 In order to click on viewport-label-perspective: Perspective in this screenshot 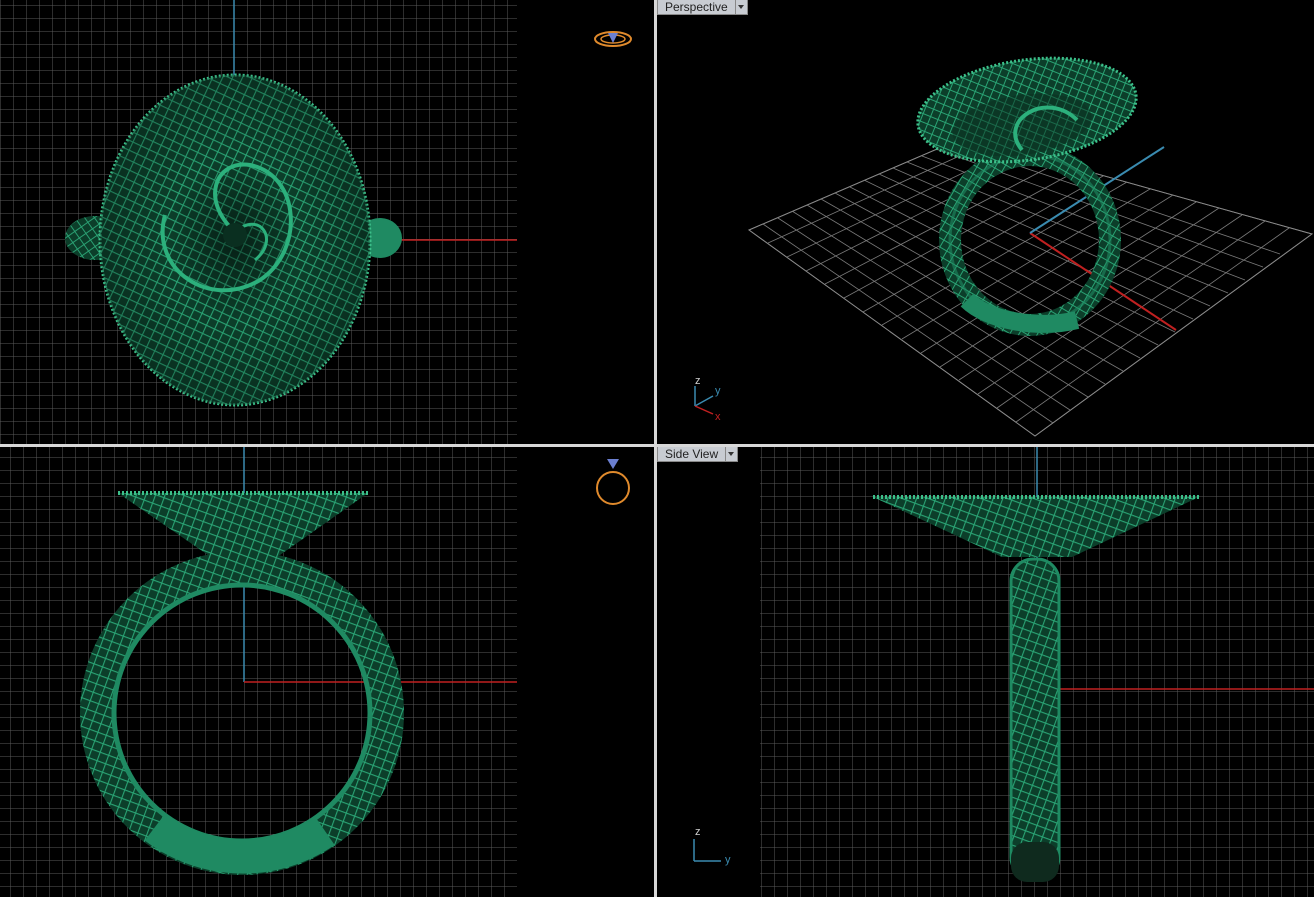, I will do `click(702, 7)`.